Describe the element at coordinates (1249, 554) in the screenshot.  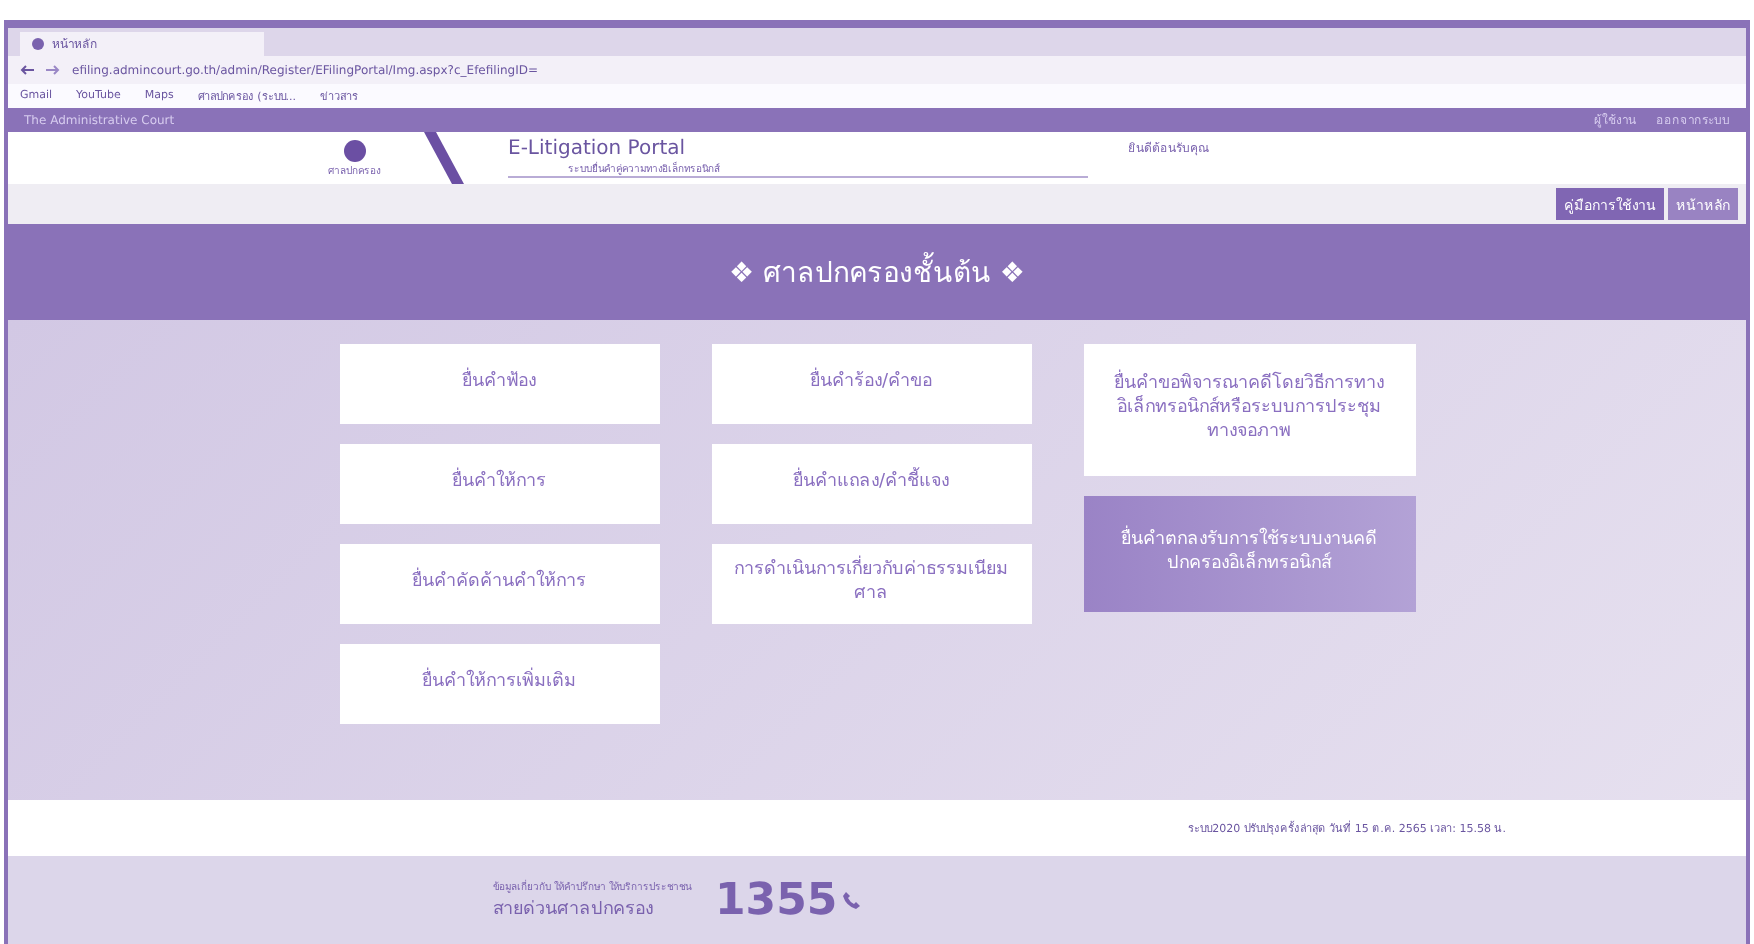
I see `action-button: ยื่นคำตกลงรับการใช้ระบบงานคดีปกครองอิเล็กทรอนิกส์` at that location.